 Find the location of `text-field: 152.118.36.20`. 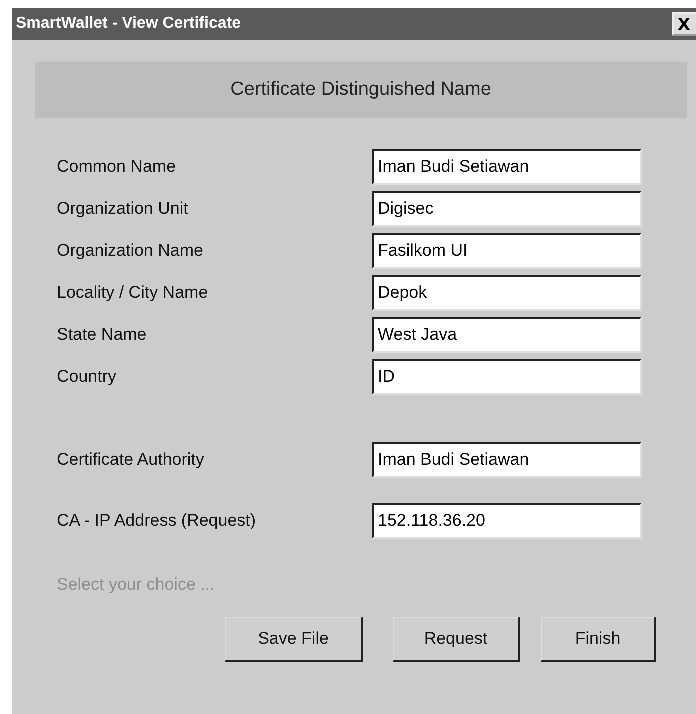

text-field: 152.118.36.20 is located at coordinates (507, 521).